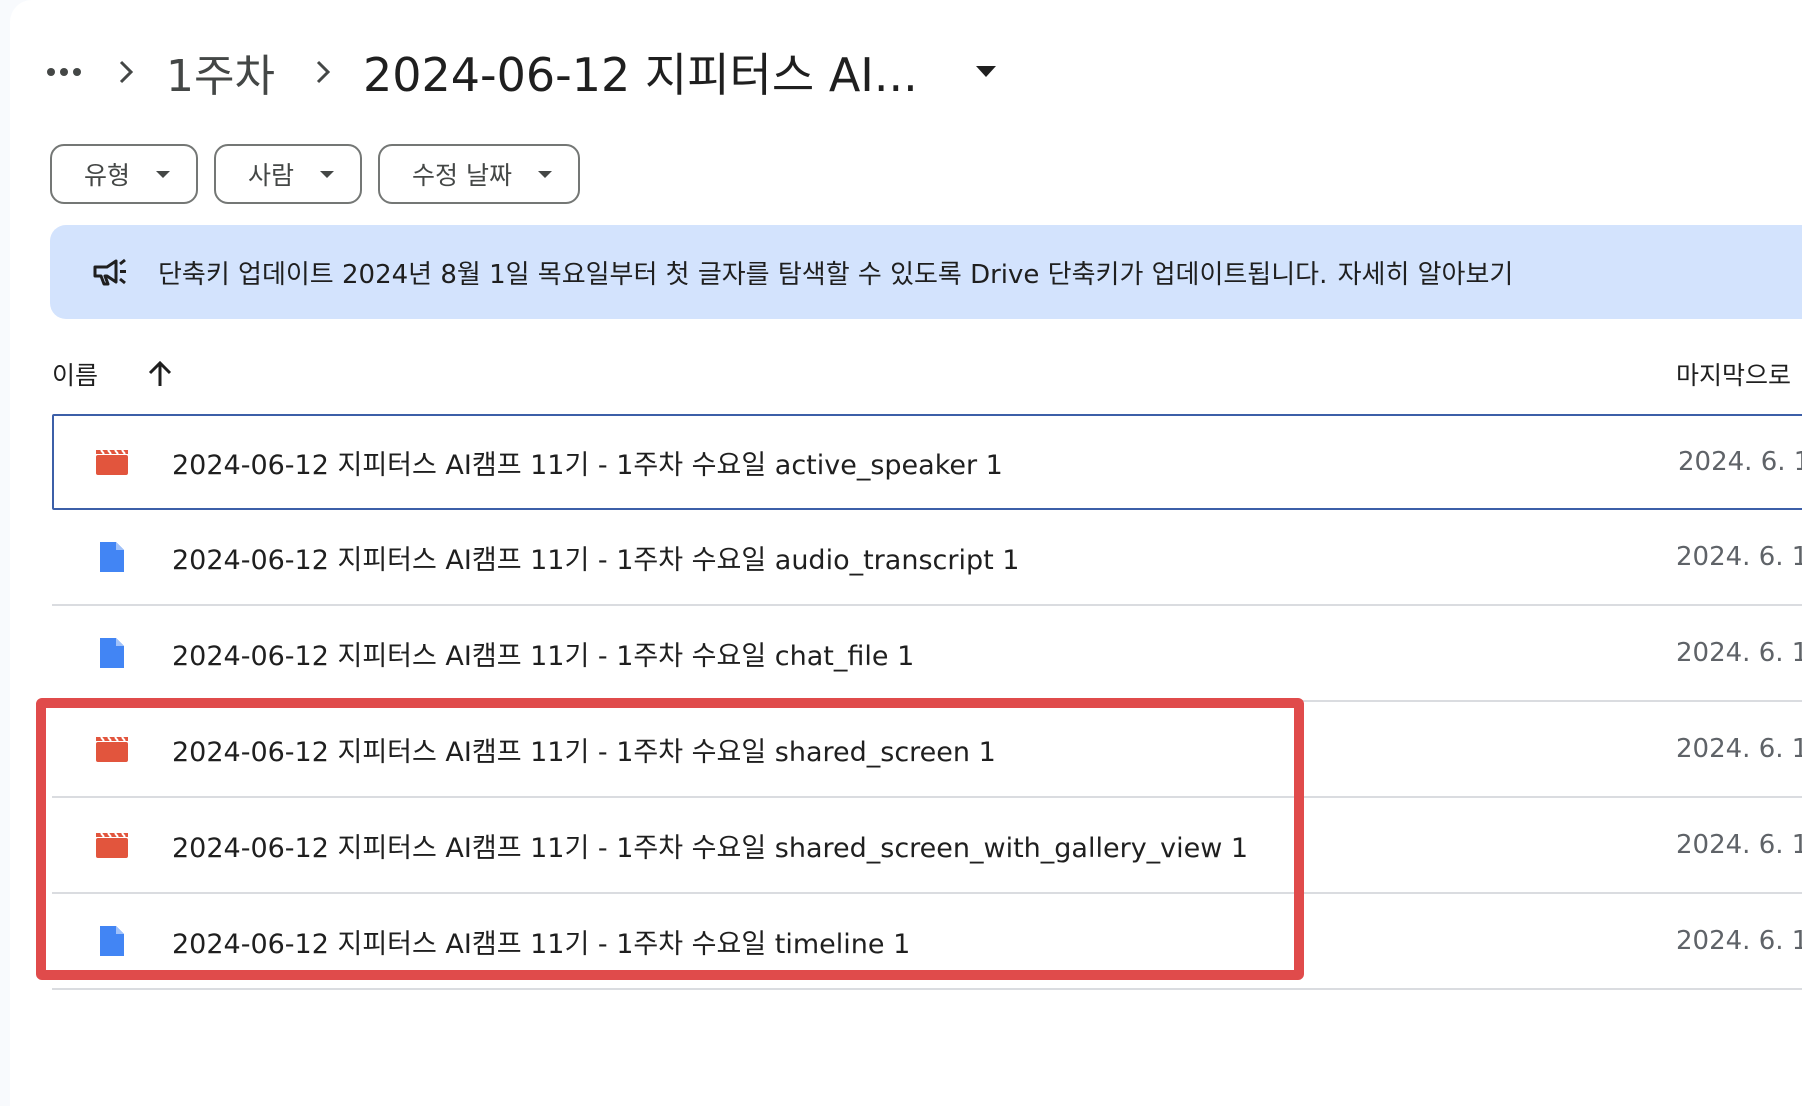  I want to click on file-list-header: 이름 마지막으로, so click(927, 374).